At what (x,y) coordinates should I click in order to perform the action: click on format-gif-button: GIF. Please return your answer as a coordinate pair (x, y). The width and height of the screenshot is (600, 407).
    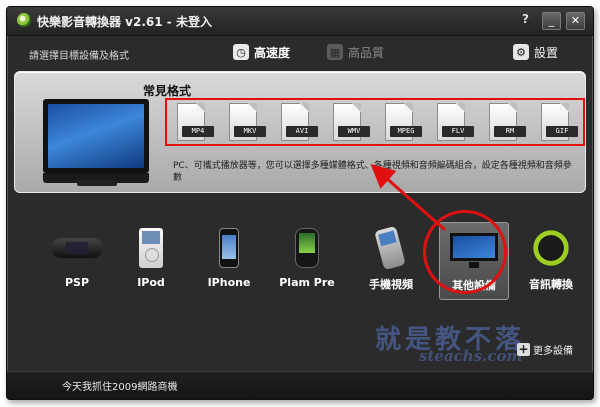
    Looking at the image, I should click on (559, 122).